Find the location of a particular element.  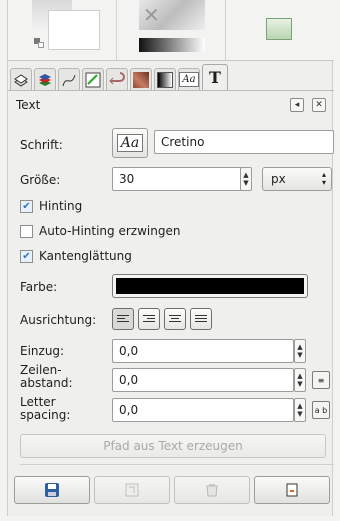

delete-options-button is located at coordinates (212, 490).